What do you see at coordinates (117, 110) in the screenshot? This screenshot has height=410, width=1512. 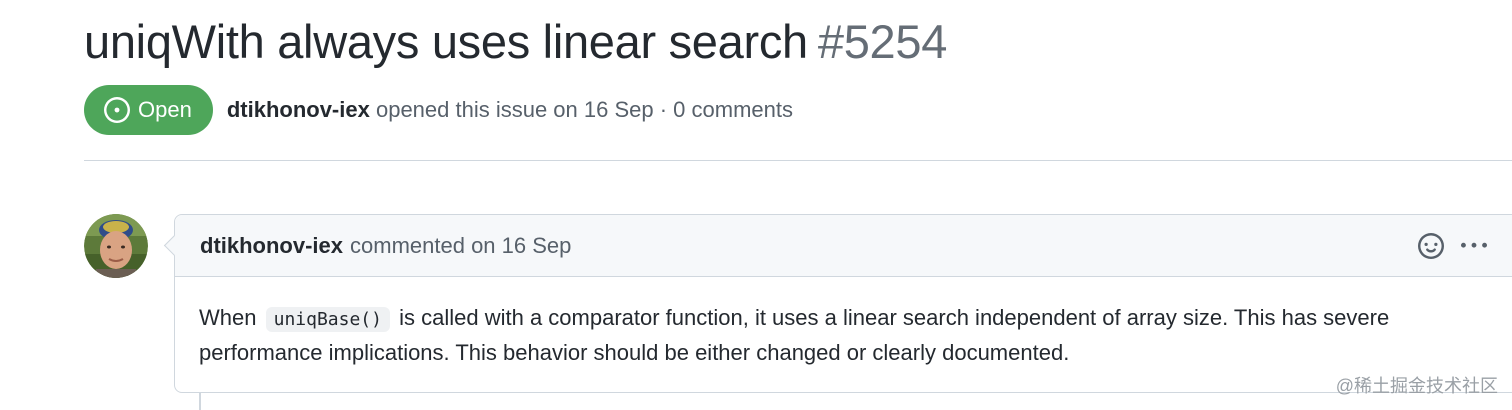 I see `issue-opened-icon` at bounding box center [117, 110].